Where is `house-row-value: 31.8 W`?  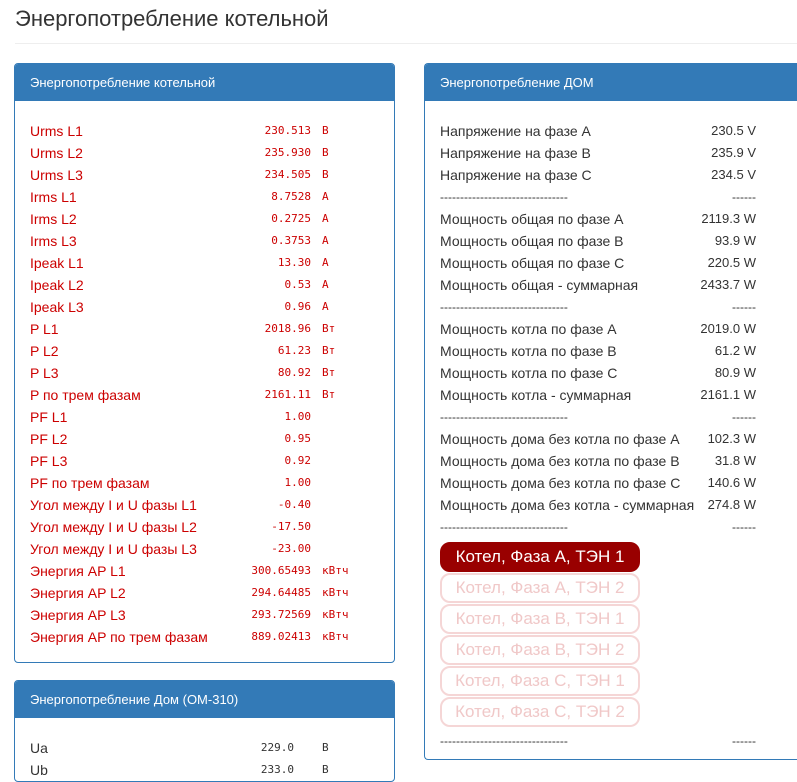
house-row-value: 31.8 W is located at coordinates (735, 460).